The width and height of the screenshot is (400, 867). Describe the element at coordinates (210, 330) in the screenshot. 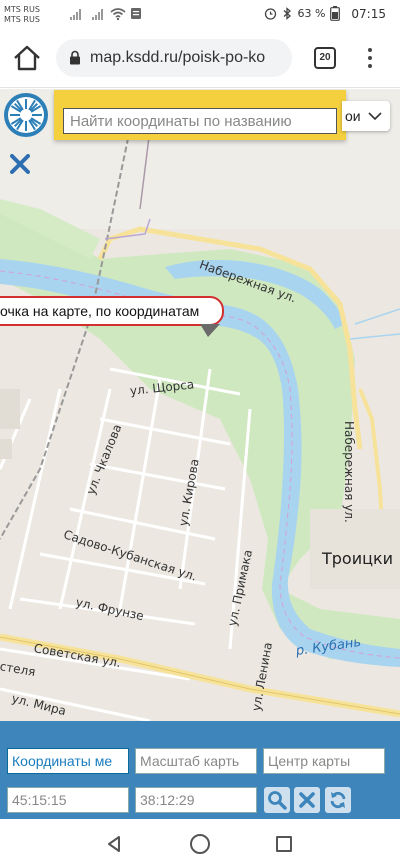

I see `tooltip-pointer` at that location.